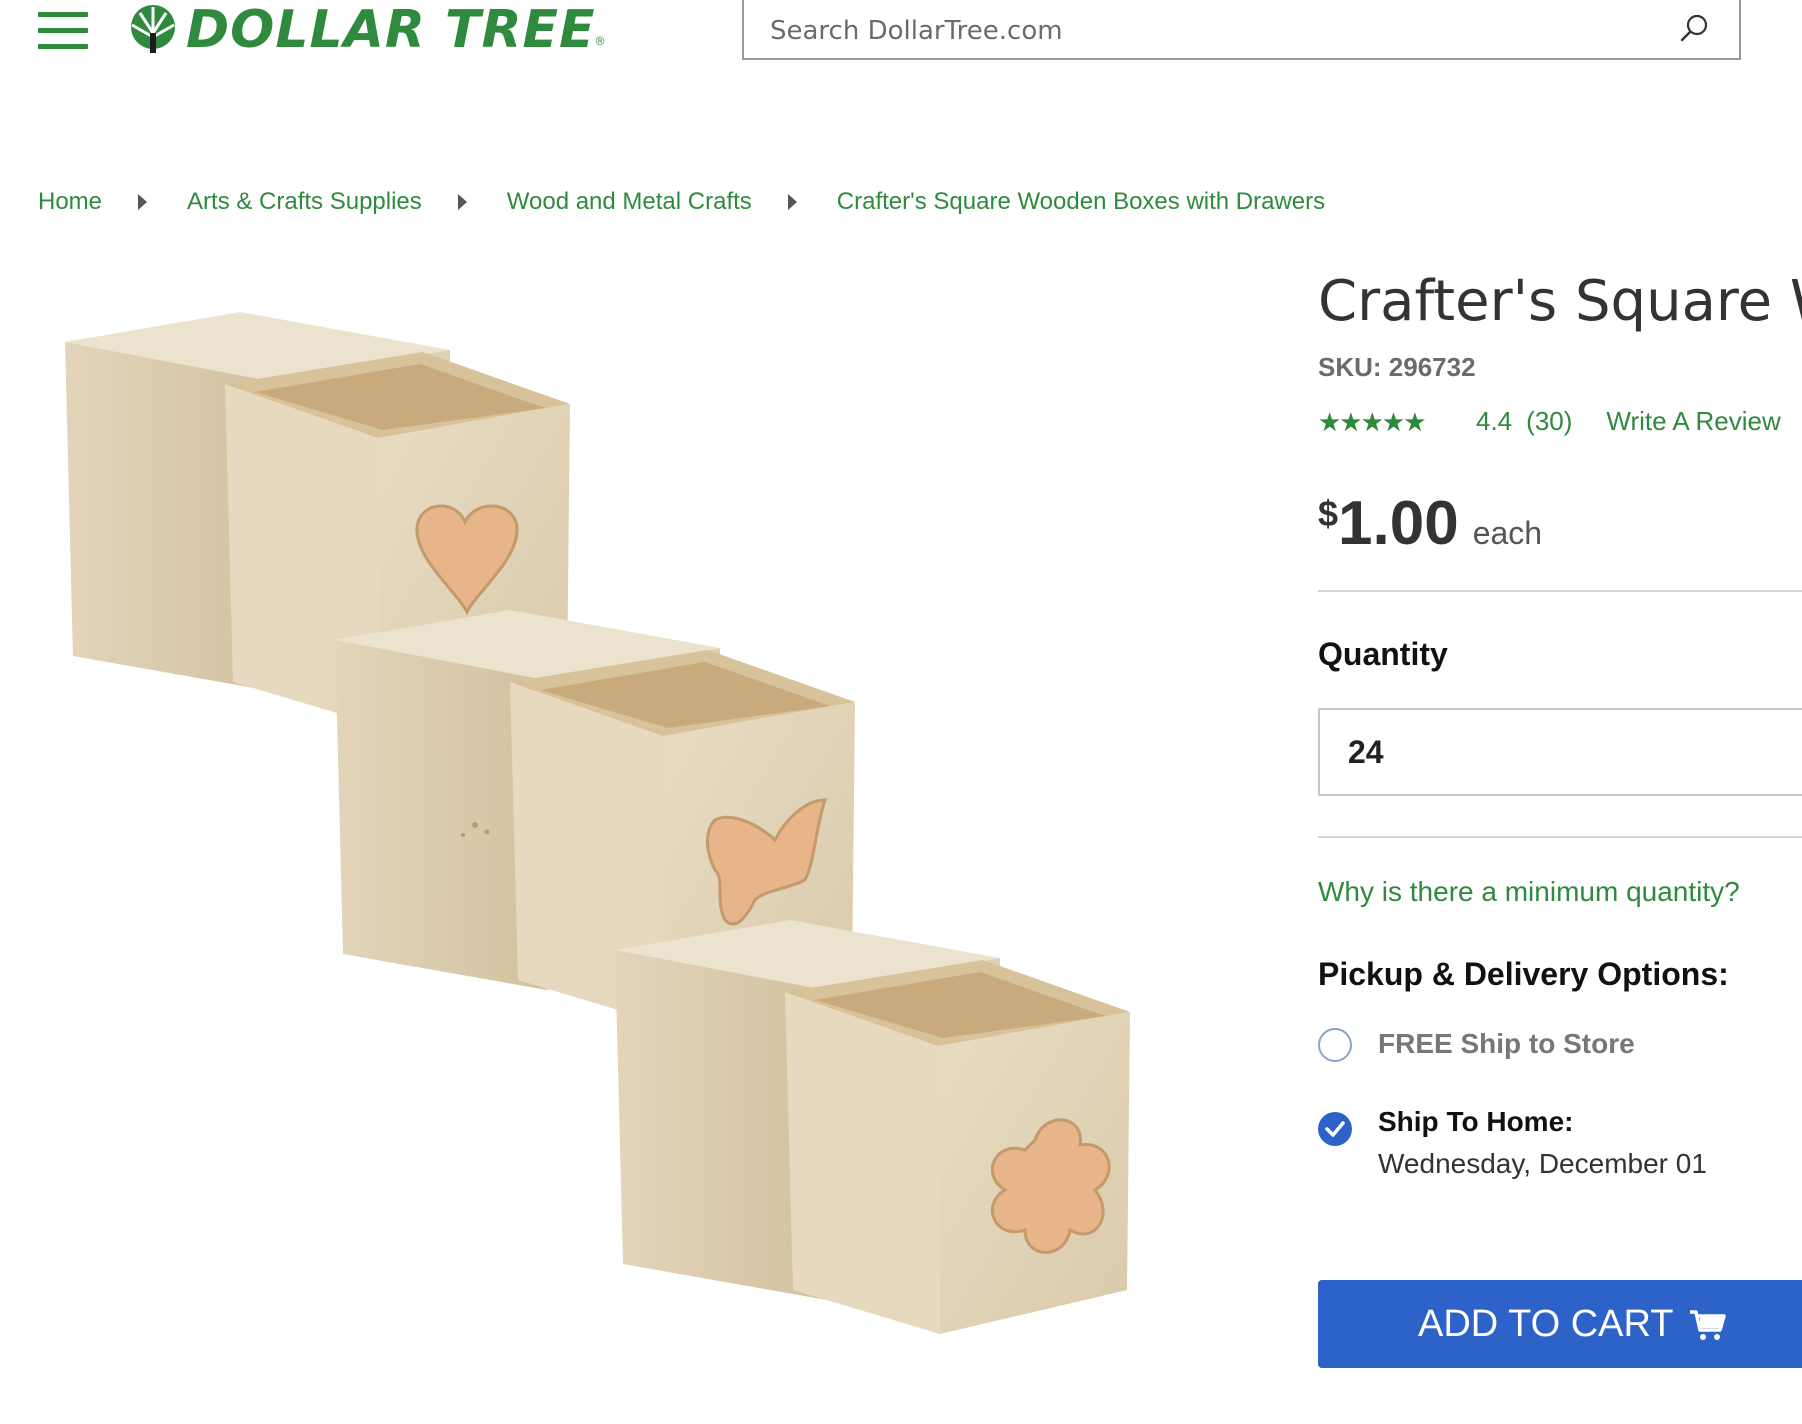 This screenshot has height=1424, width=1802. What do you see at coordinates (1694, 29) in the screenshot?
I see `search-icon` at bounding box center [1694, 29].